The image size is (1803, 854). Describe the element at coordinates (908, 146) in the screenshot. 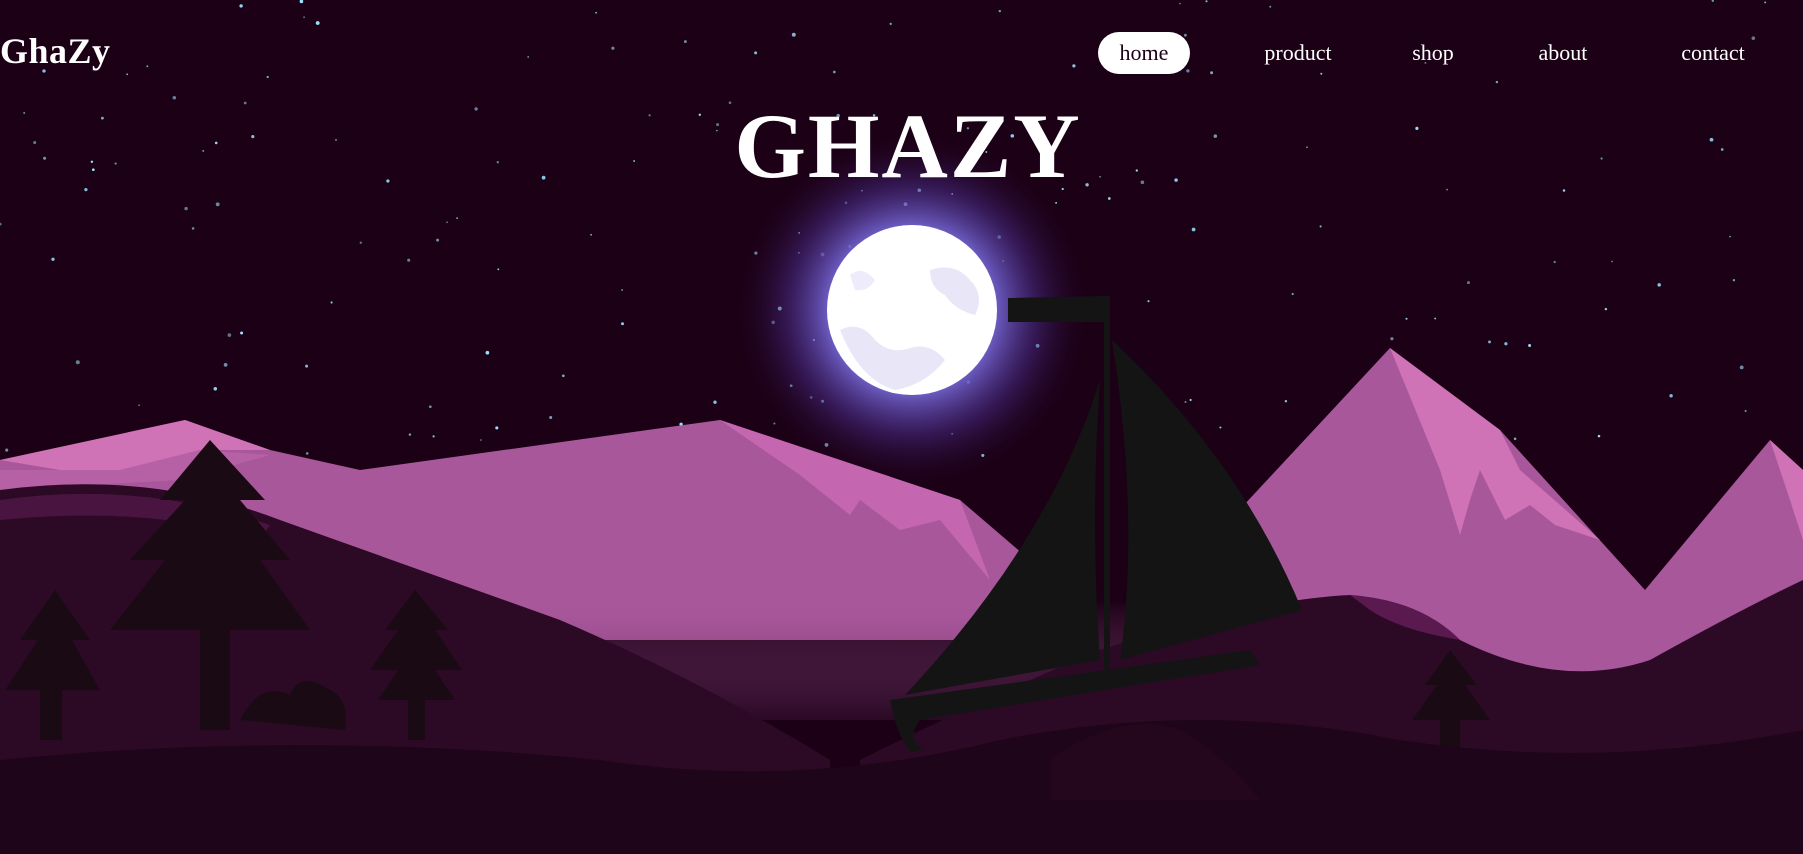

I see `hero-title: GHAZY` at that location.